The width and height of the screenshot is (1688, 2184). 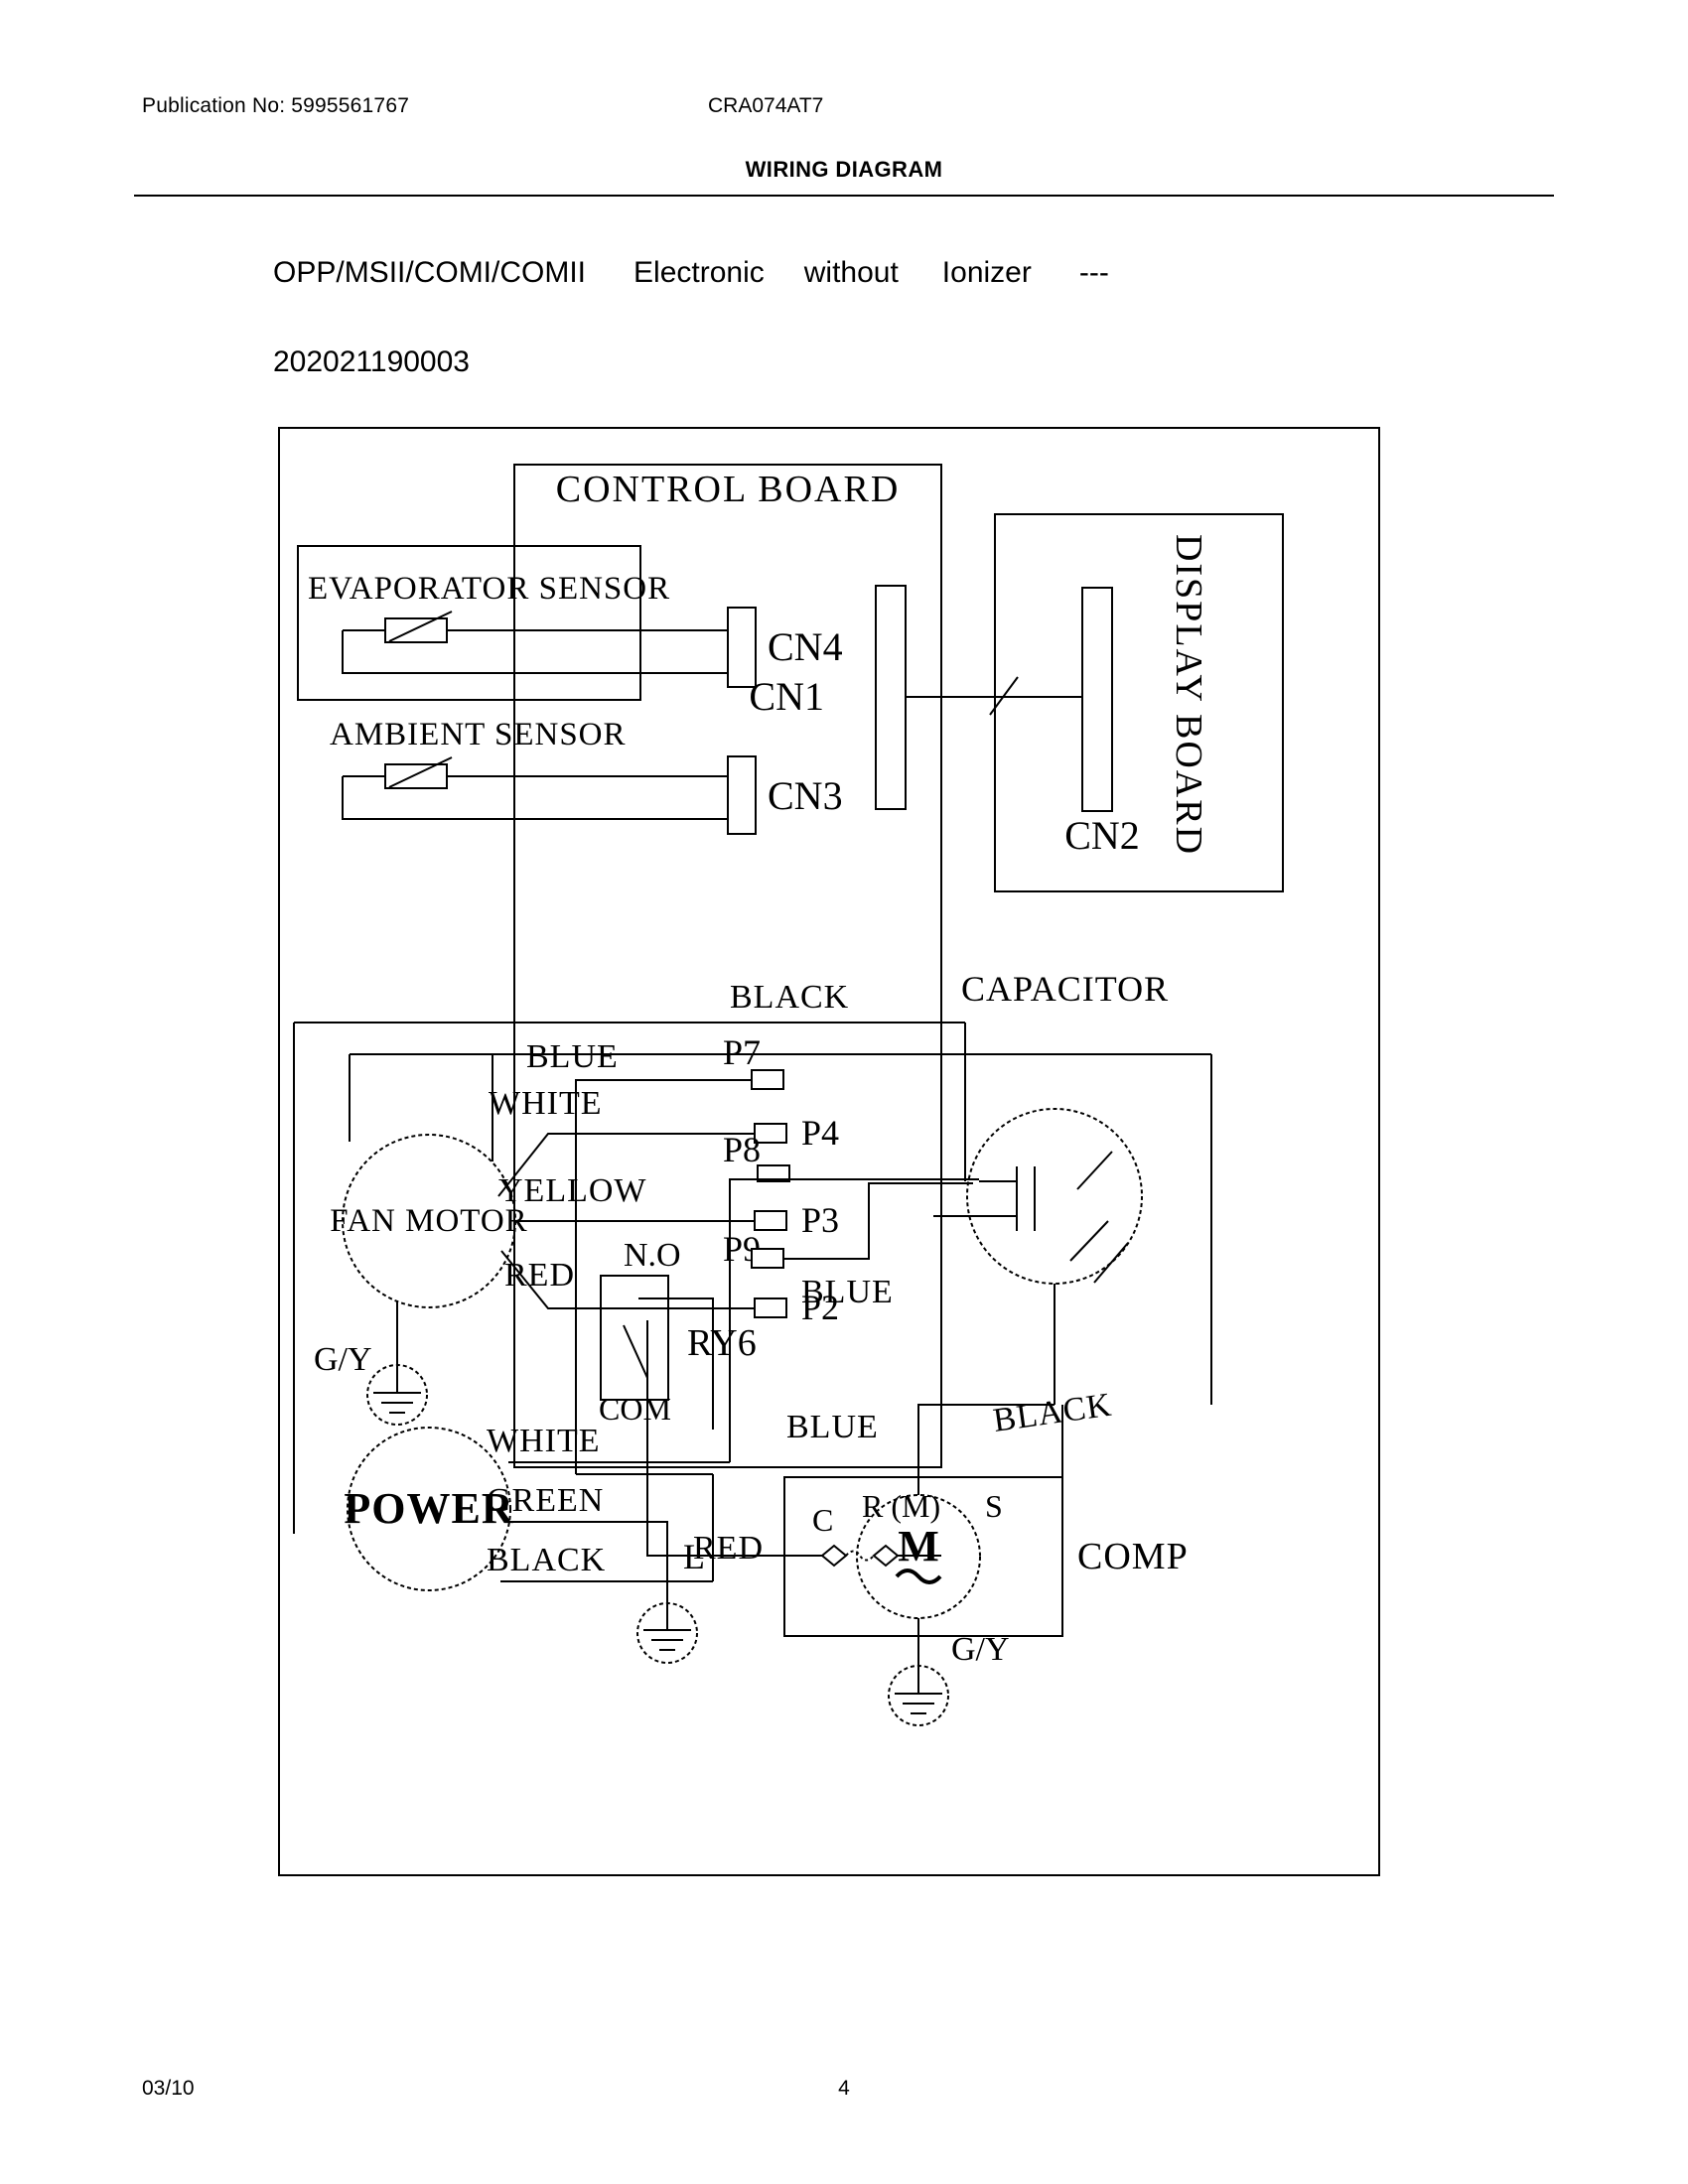 What do you see at coordinates (822, 1520) in the screenshot?
I see `compressor-terminal-c: C` at bounding box center [822, 1520].